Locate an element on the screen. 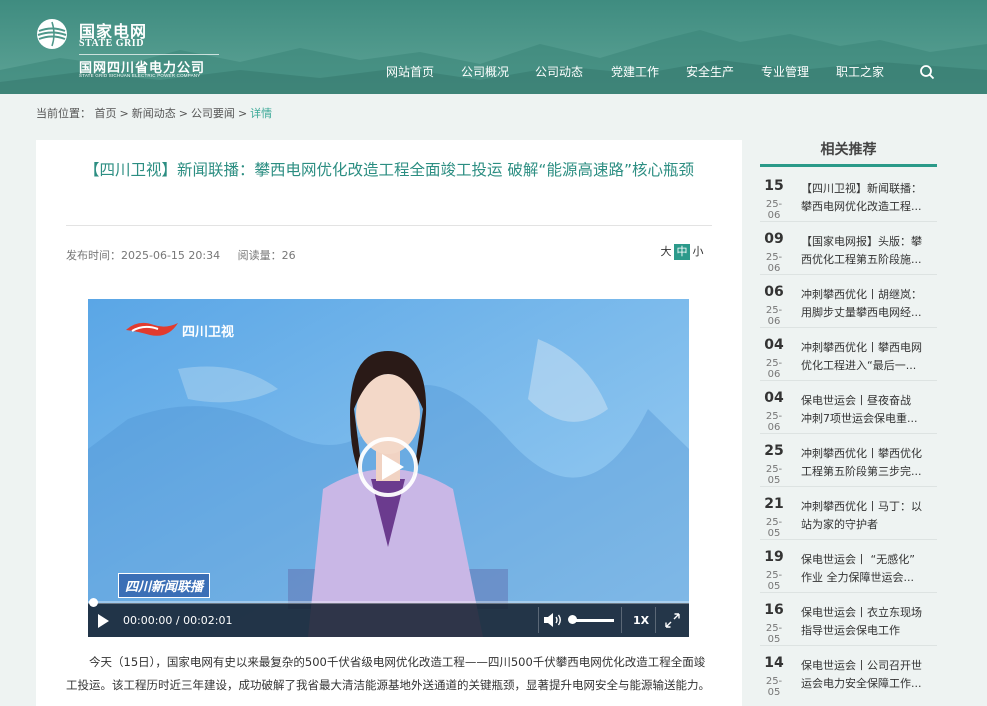 The image size is (987, 706). recommend-title: 【四川卫视】新闻联播： is located at coordinates (861, 188).